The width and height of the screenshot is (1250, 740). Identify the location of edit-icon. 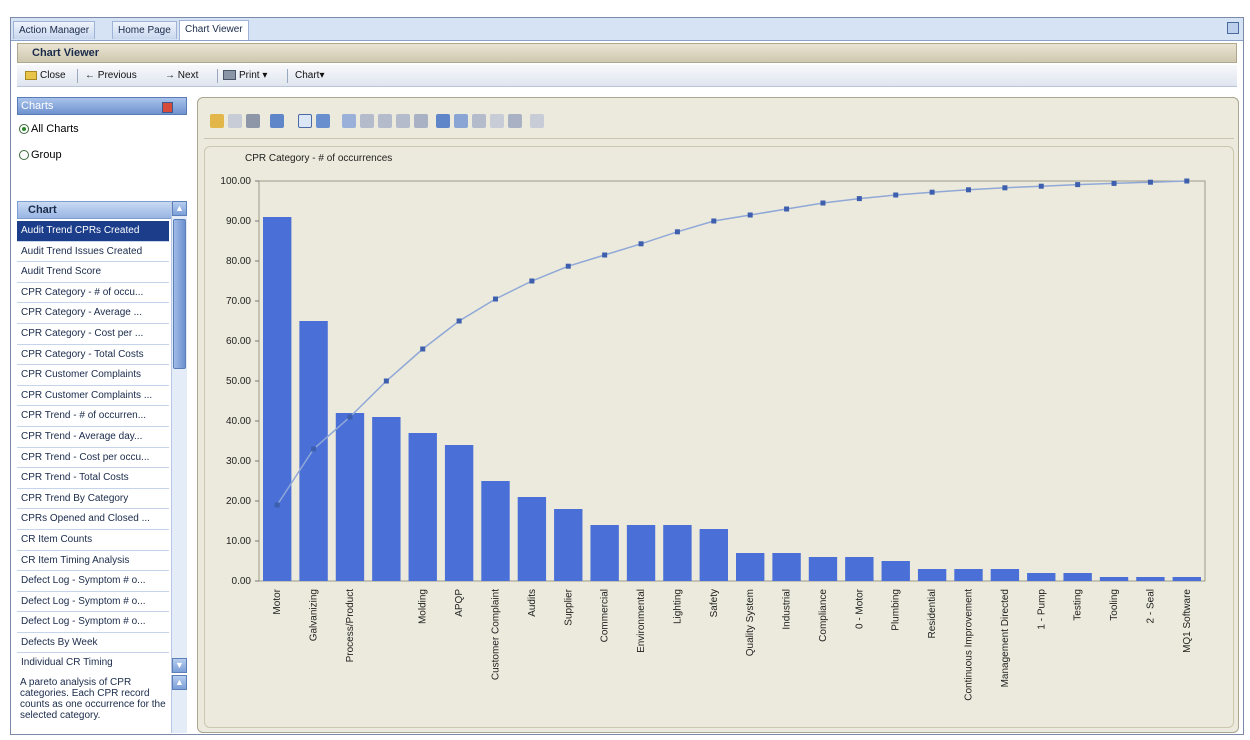
(323, 121).